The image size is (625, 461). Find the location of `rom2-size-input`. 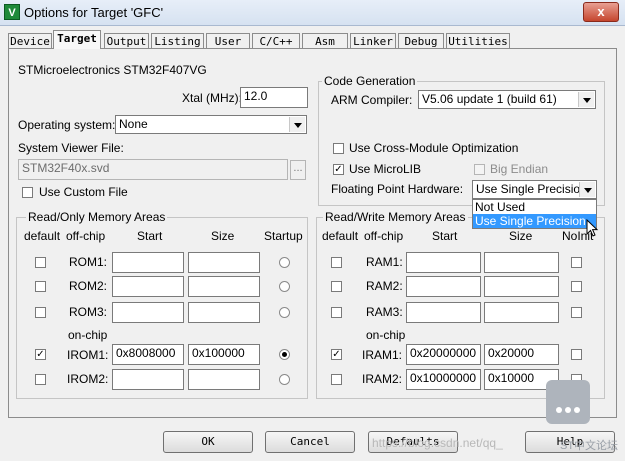

rom2-size-input is located at coordinates (224, 286).